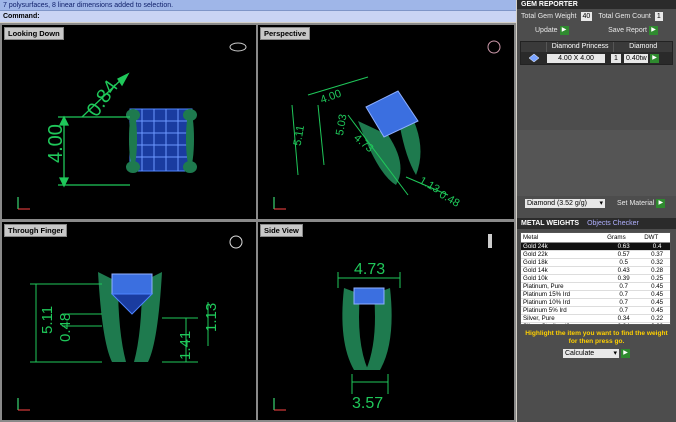 This screenshot has width=676, height=422. I want to click on gem-totals: Total Gem Weight 40 Total Gem Count 1, so click(596, 16).